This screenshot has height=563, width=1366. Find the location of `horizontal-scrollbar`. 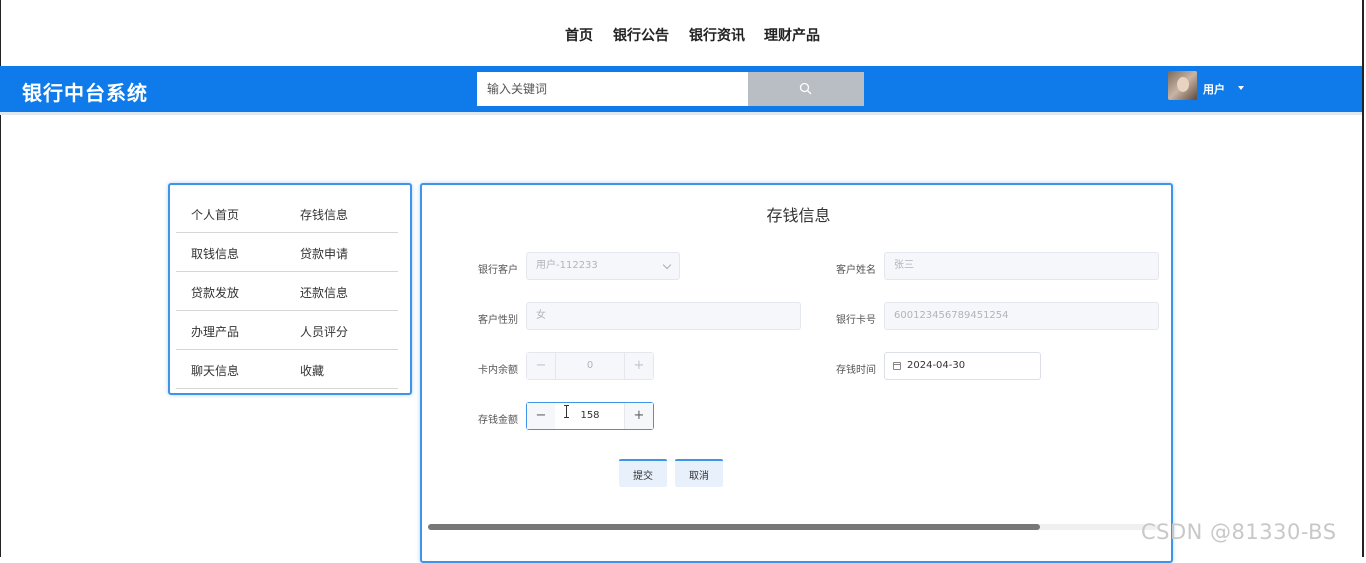

horizontal-scrollbar is located at coordinates (793, 527).